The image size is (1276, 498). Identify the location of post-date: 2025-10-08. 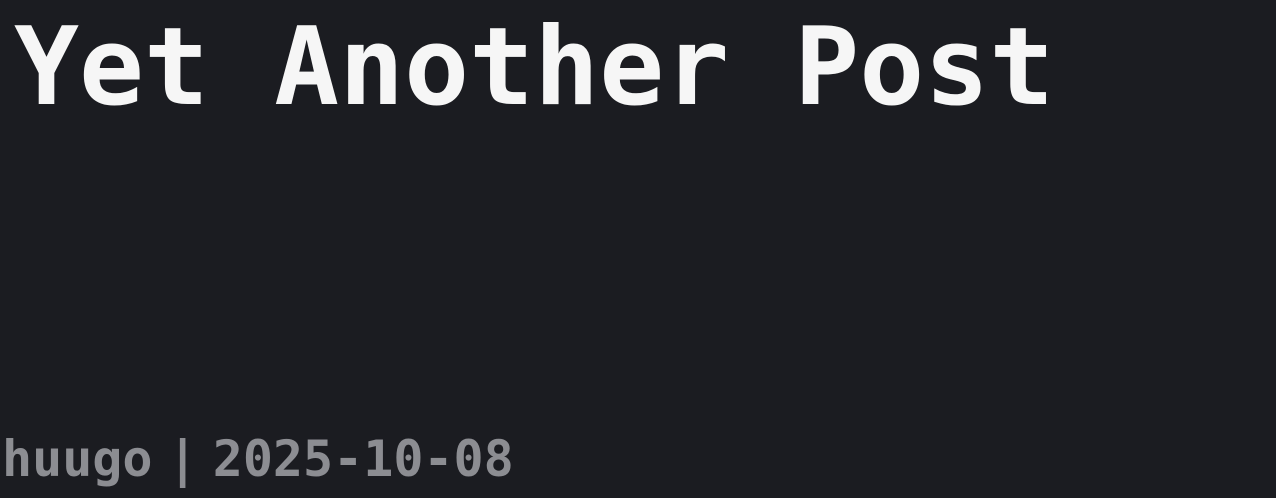
(363, 459).